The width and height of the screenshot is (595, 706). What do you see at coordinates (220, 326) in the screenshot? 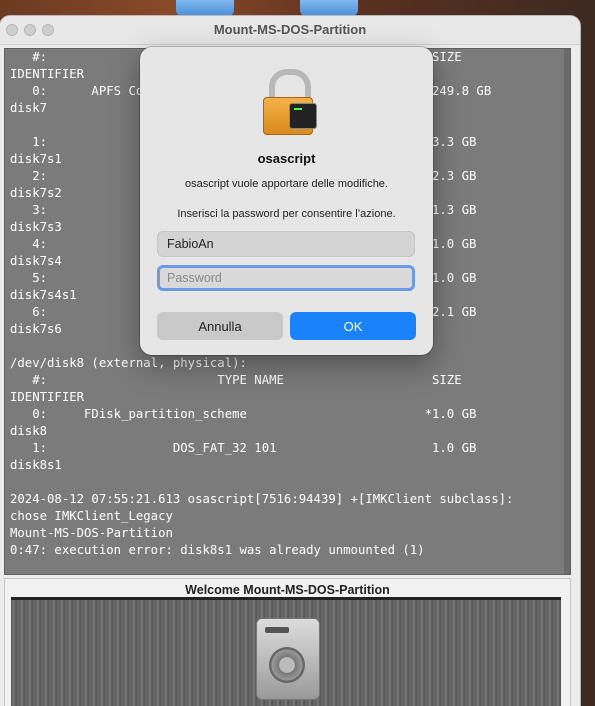
I see `cancel-button: Annulla` at bounding box center [220, 326].